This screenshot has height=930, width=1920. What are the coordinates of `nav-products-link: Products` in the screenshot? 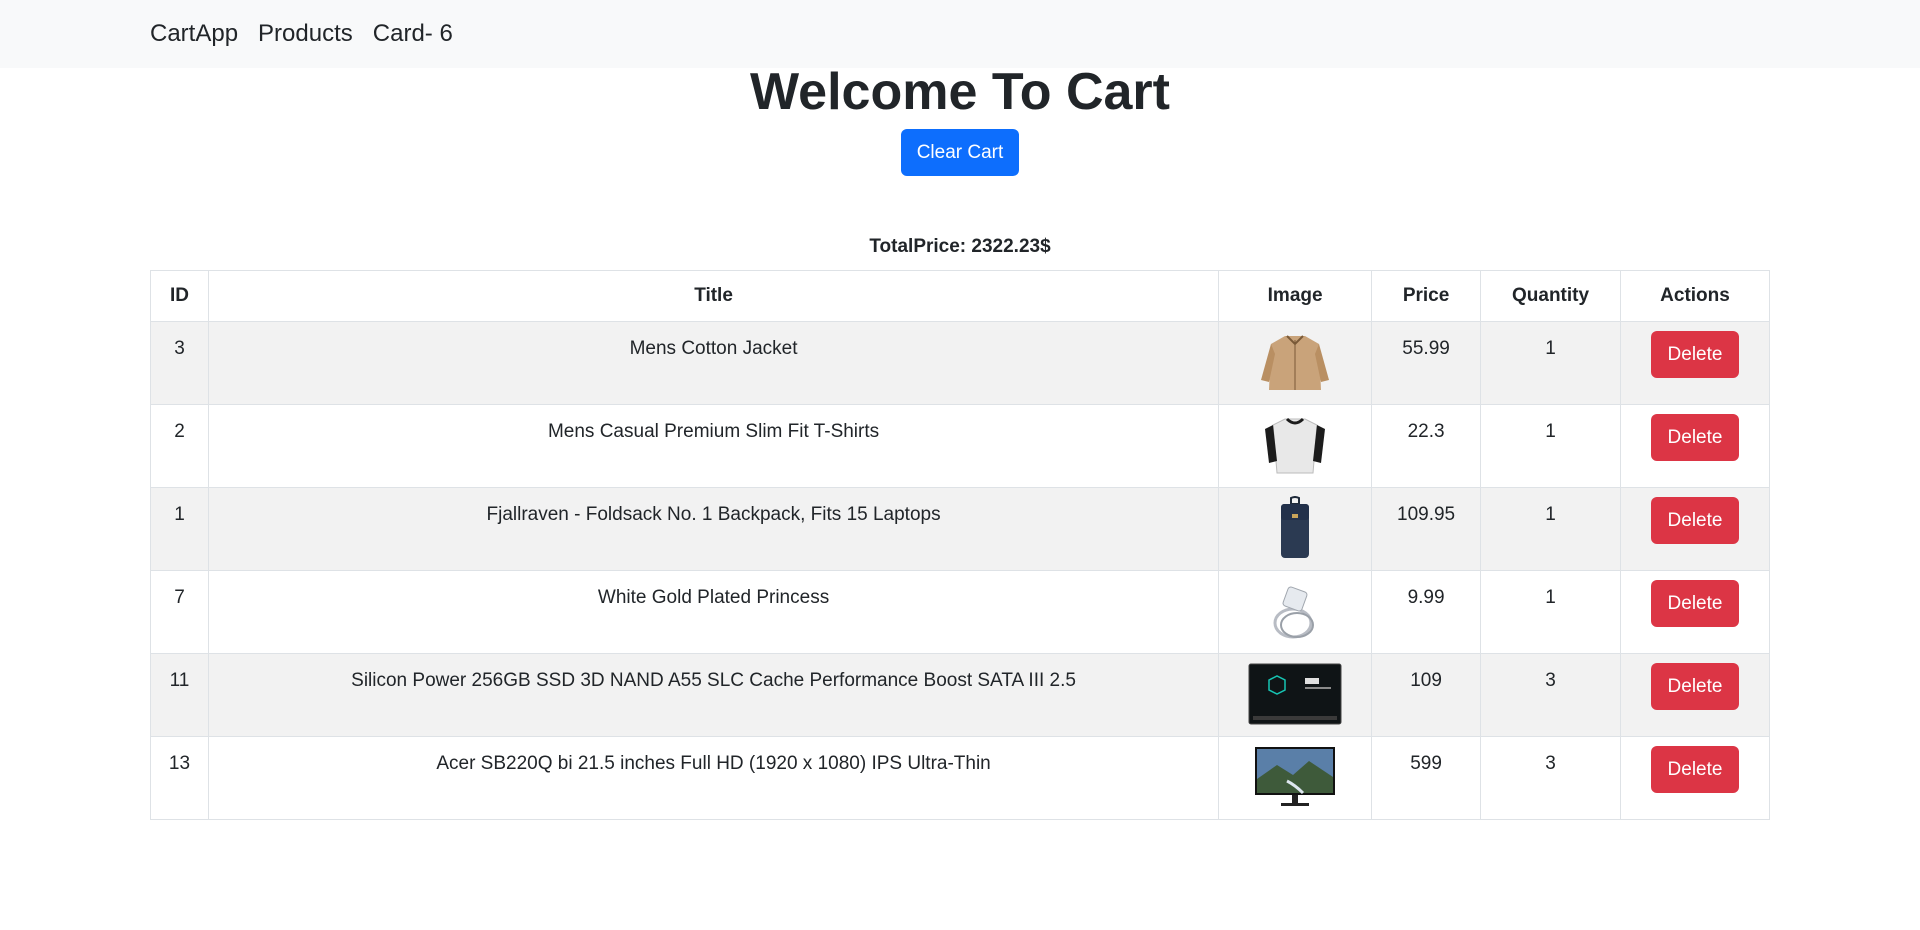 It's located at (305, 34).